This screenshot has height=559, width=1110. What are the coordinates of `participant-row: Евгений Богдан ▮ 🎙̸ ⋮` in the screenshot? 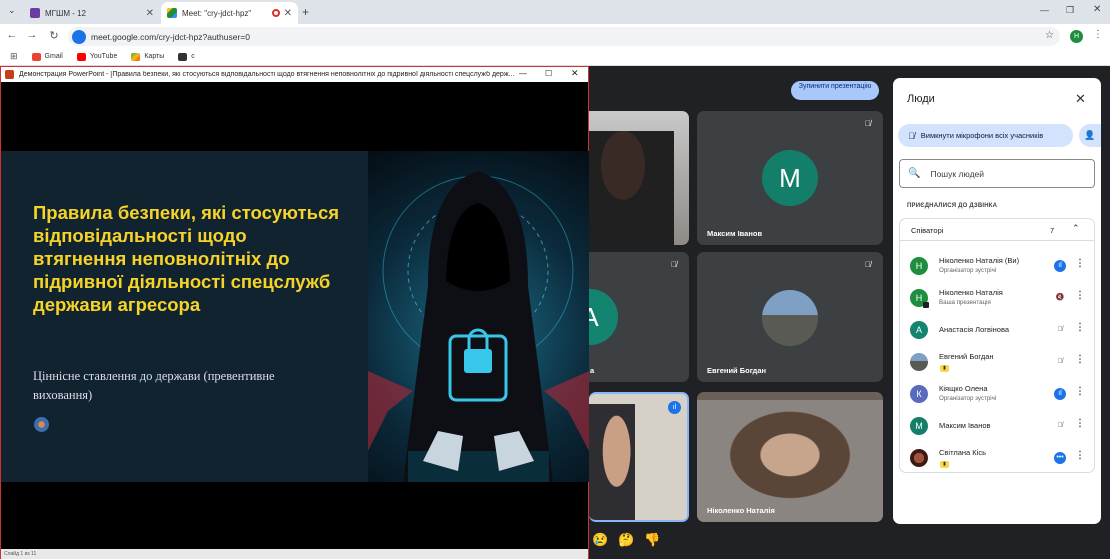 It's located at (995, 361).